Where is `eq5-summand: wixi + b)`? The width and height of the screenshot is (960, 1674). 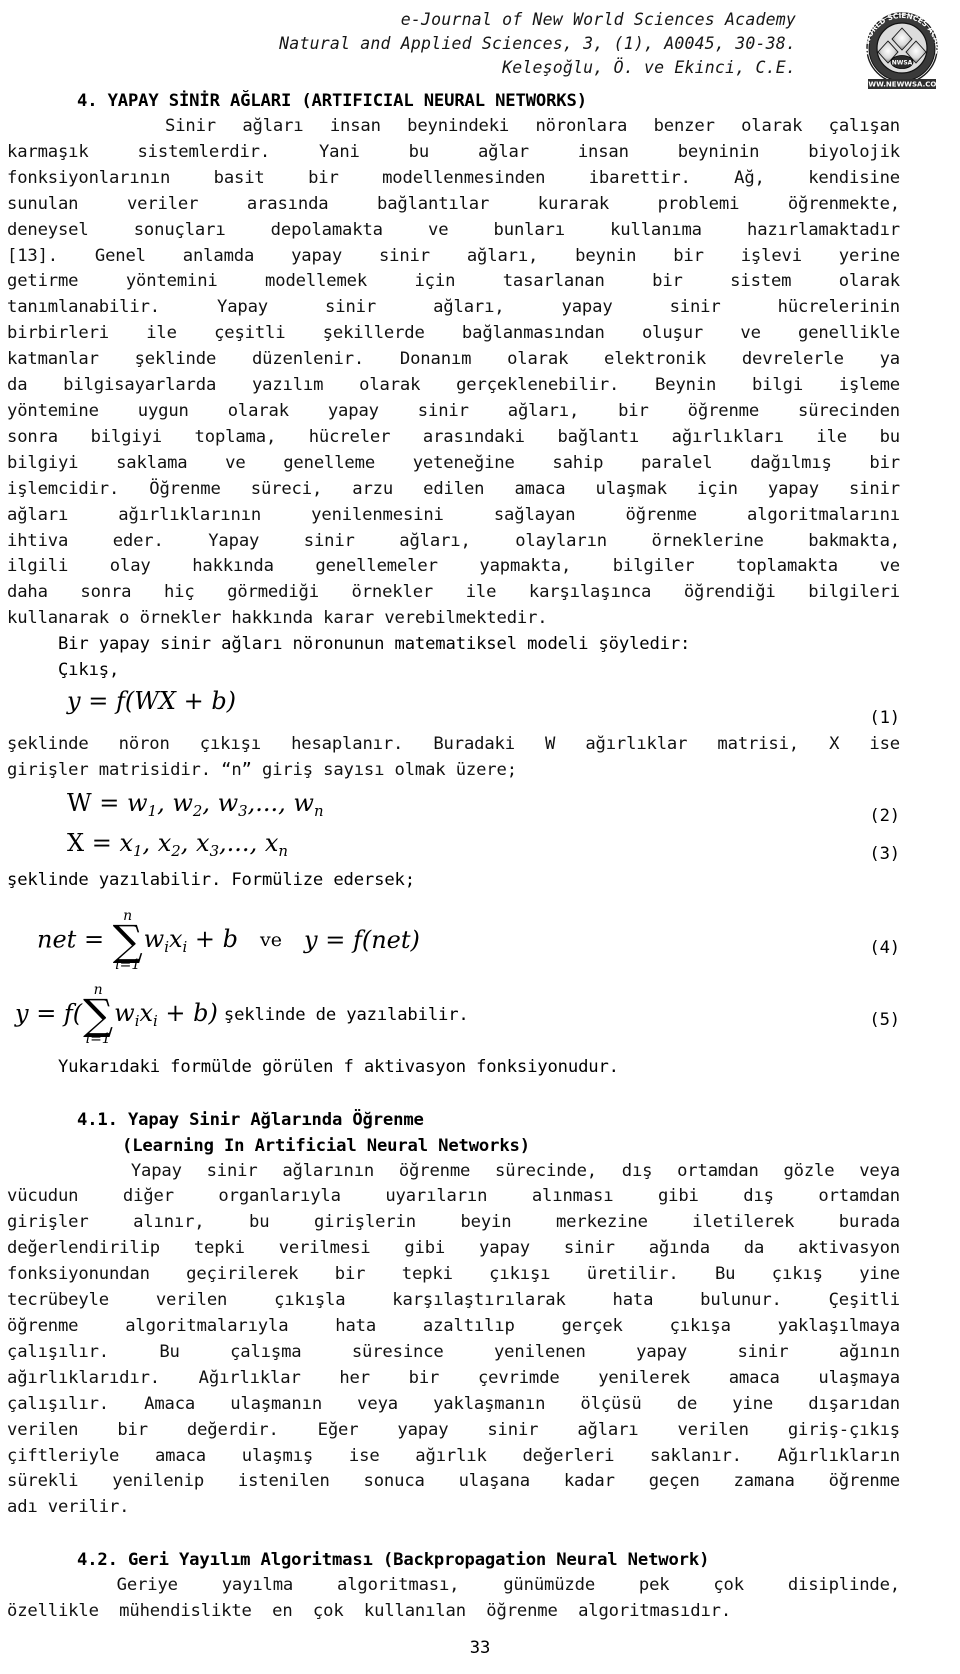
eq5-summand: wixi + b) is located at coordinates (166, 1014).